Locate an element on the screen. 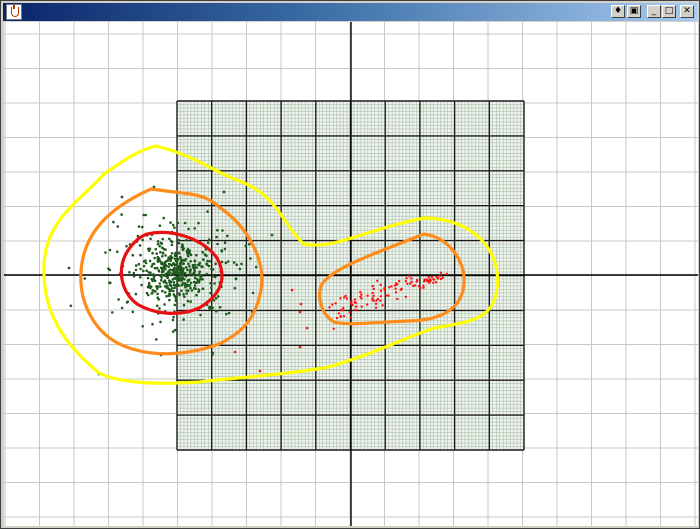  minimize-icon: _ is located at coordinates (654, 11).